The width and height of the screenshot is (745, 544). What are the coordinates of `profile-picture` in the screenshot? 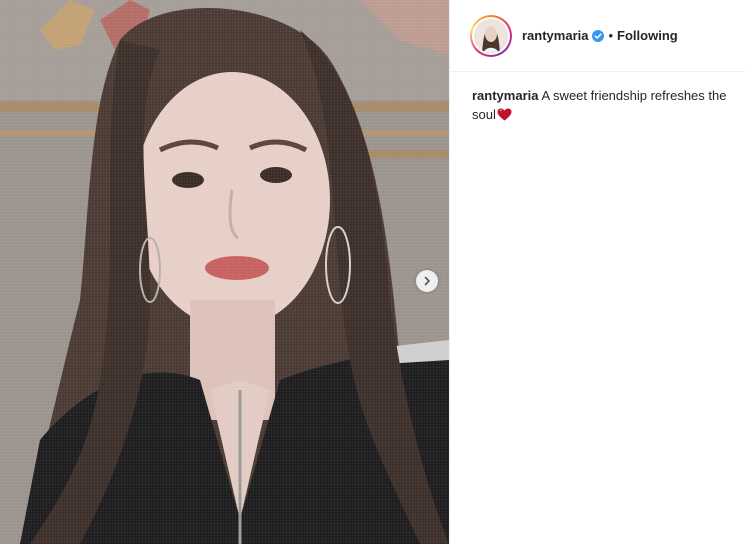 It's located at (491, 35).